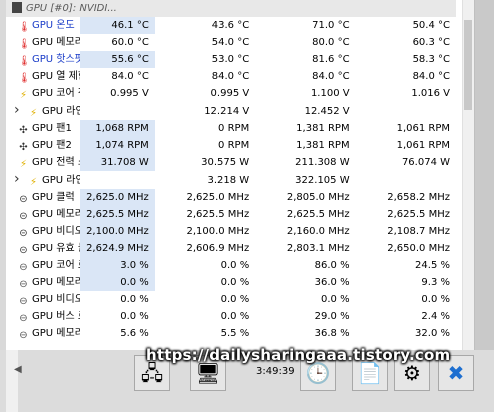 This screenshot has height=412, width=494. I want to click on sensor-name-cell: 🌡GPU 열 제한, so click(43, 76).